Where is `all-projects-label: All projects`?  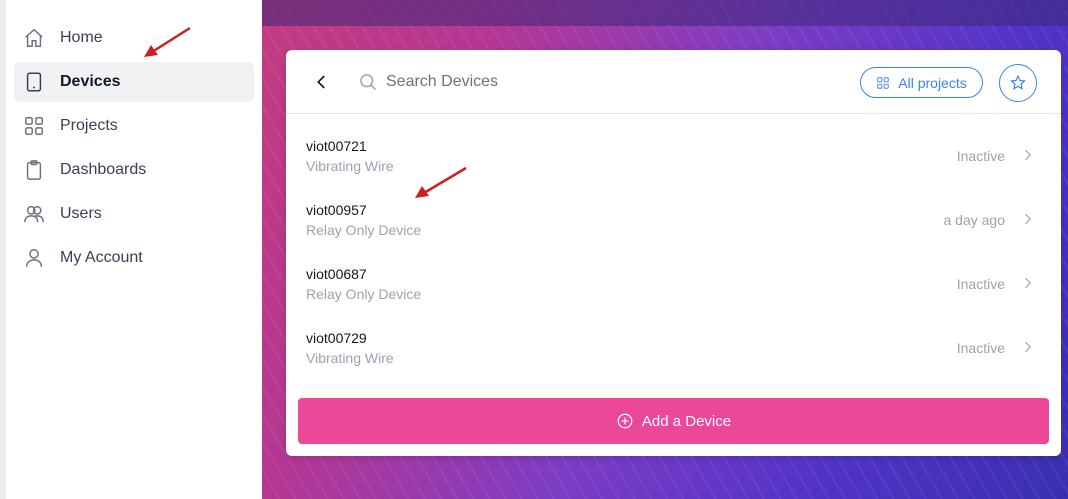 all-projects-label: All projects is located at coordinates (932, 82).